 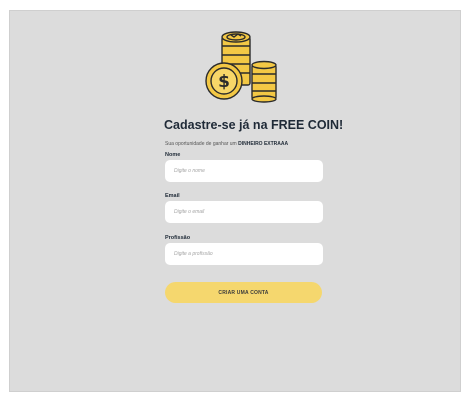 What do you see at coordinates (254, 125) in the screenshot?
I see `page-title: Cadastre-se já na FREE COIN!` at bounding box center [254, 125].